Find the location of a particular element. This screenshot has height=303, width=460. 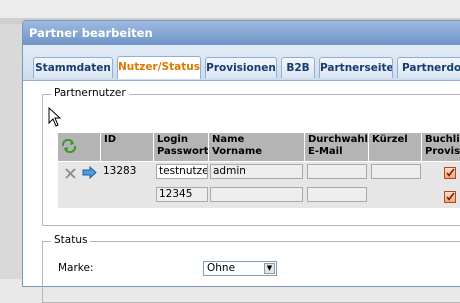

header-durchwahl-label: Durchwahl/ is located at coordinates (338, 139).